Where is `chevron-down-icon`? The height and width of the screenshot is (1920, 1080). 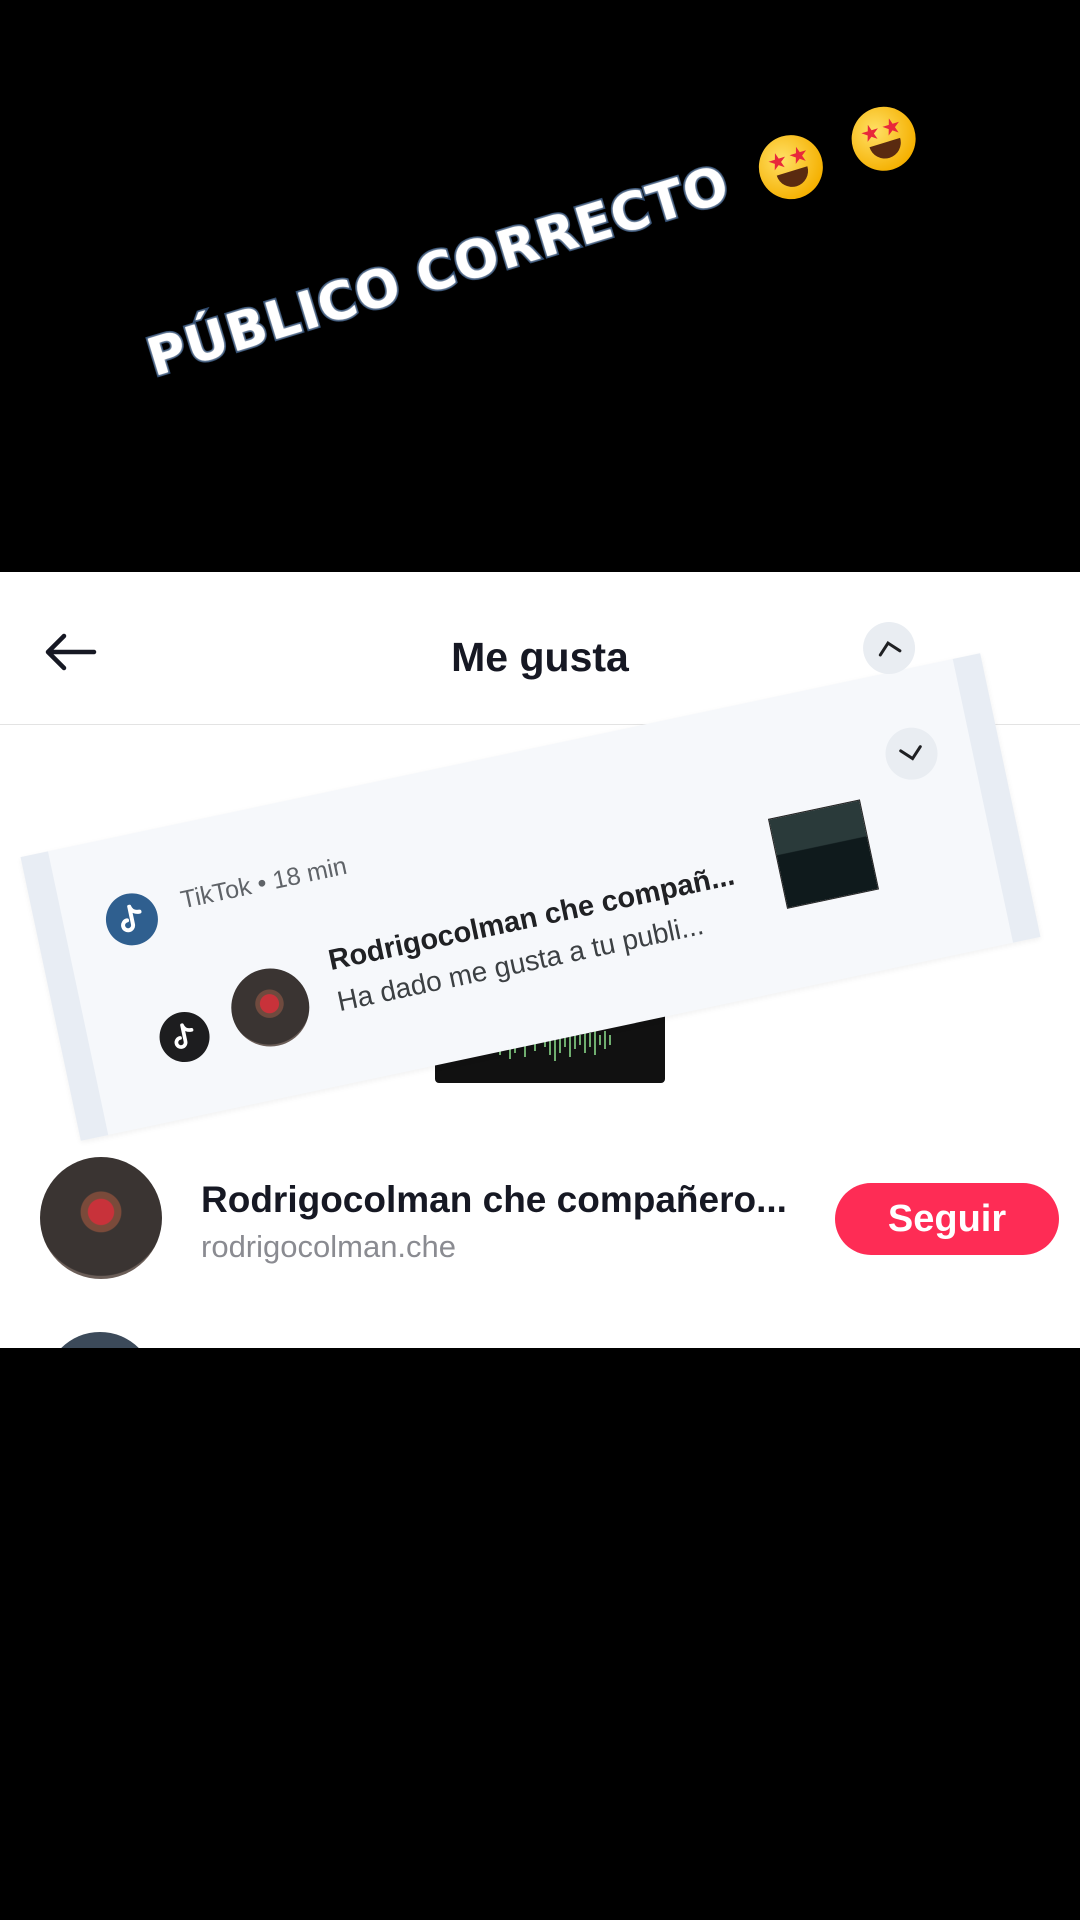 chevron-down-icon is located at coordinates (911, 753).